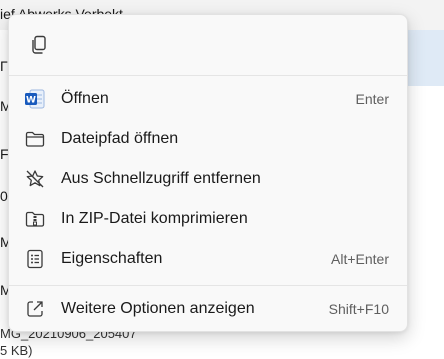 The image size is (444, 359). I want to click on zip-icon, so click(35, 219).